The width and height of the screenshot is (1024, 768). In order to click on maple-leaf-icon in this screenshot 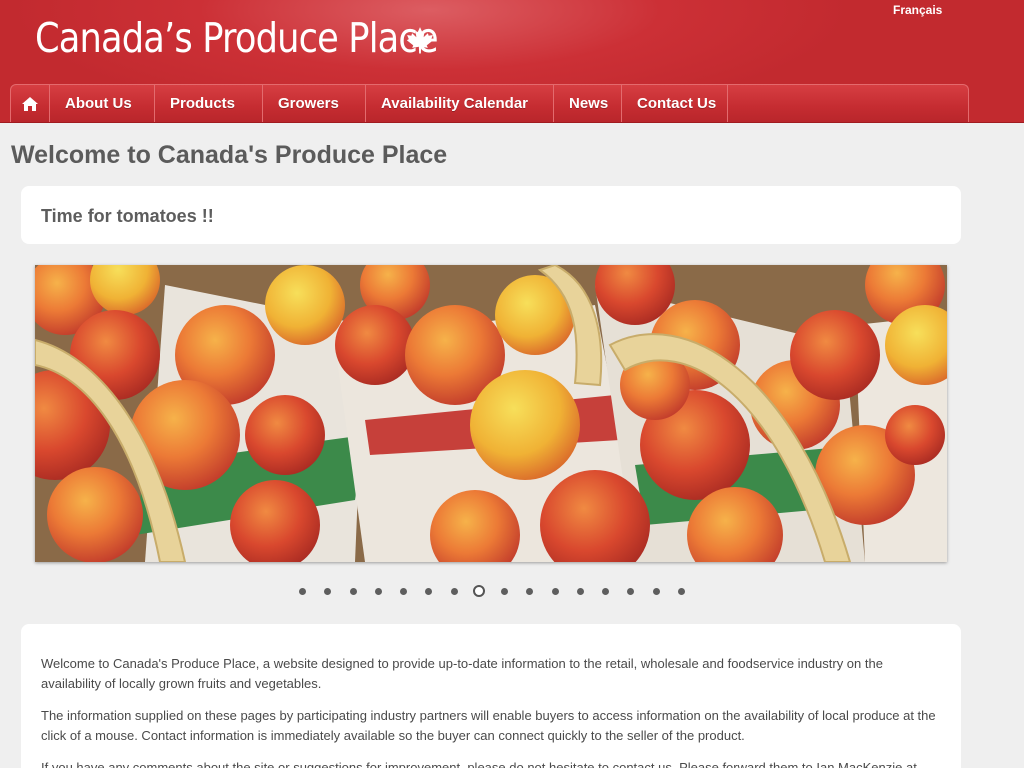, I will do `click(420, 40)`.